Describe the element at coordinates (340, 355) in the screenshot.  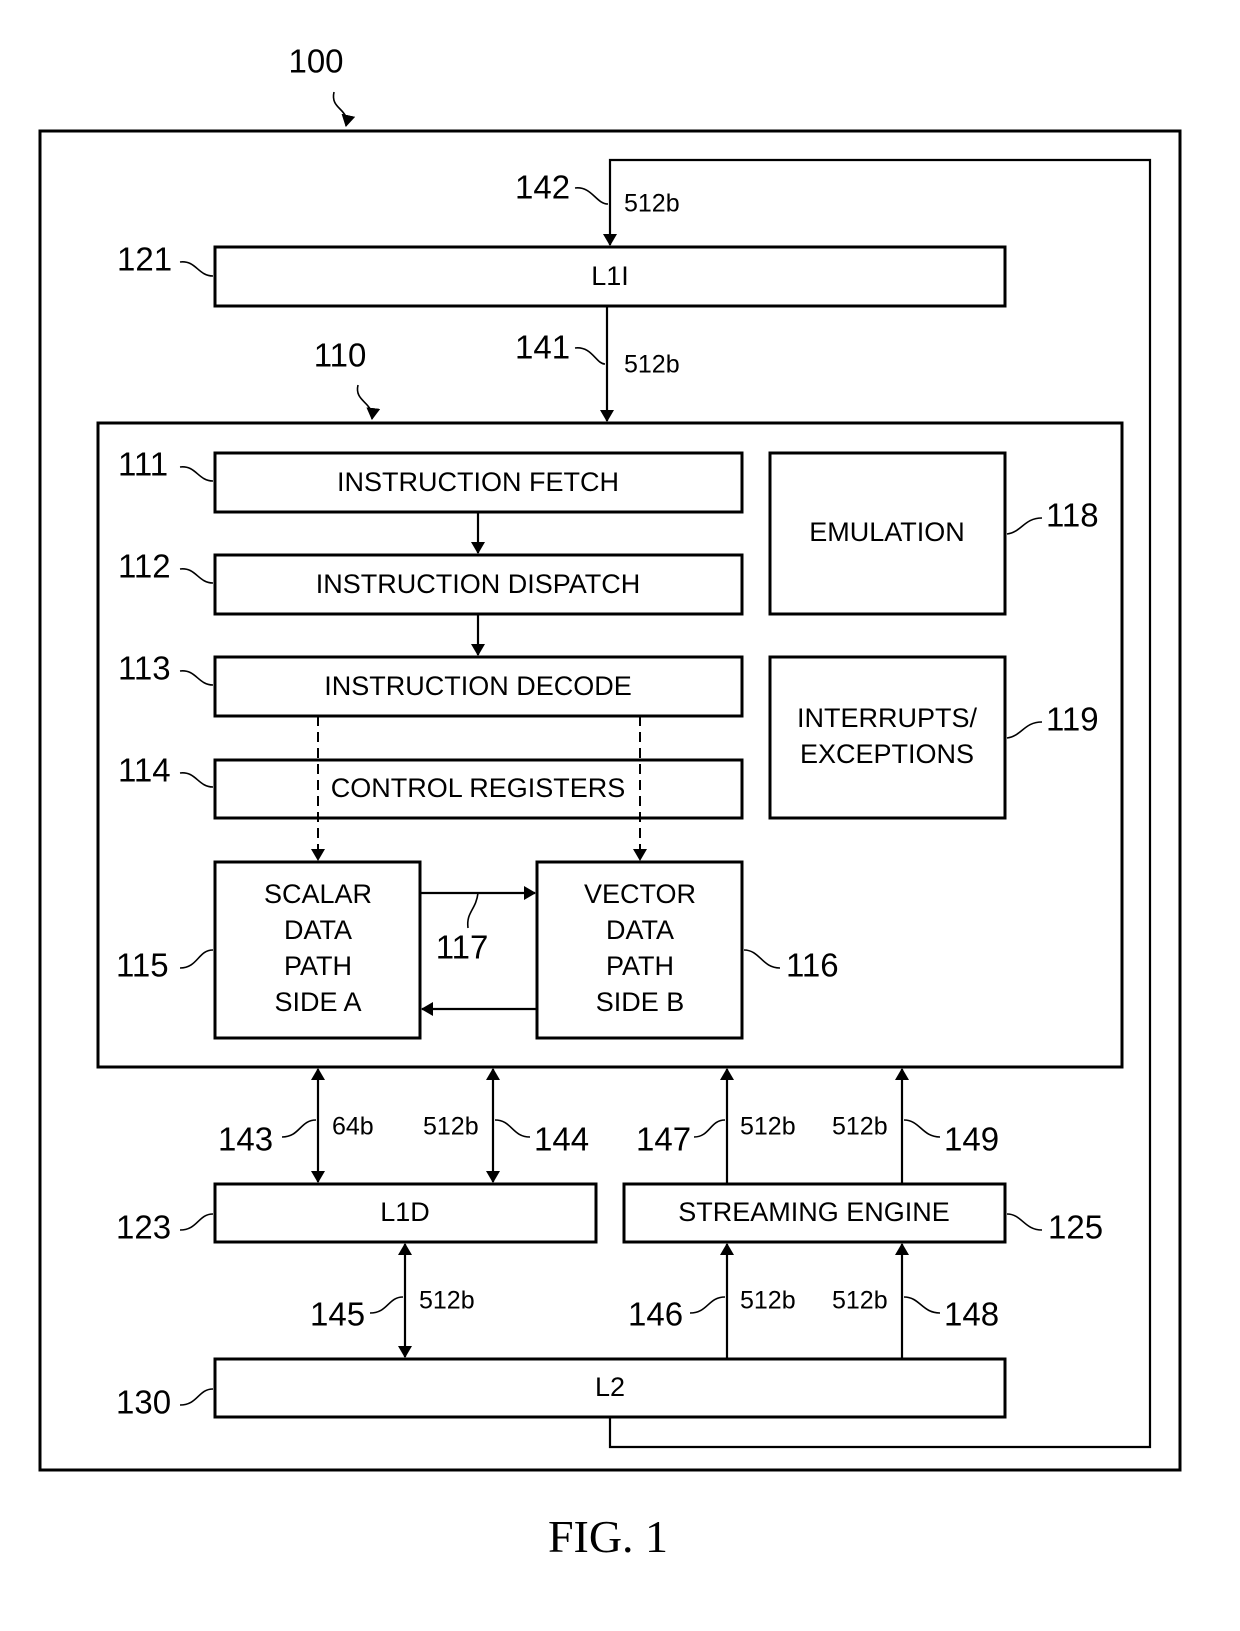
I see `ref-110: 110` at that location.